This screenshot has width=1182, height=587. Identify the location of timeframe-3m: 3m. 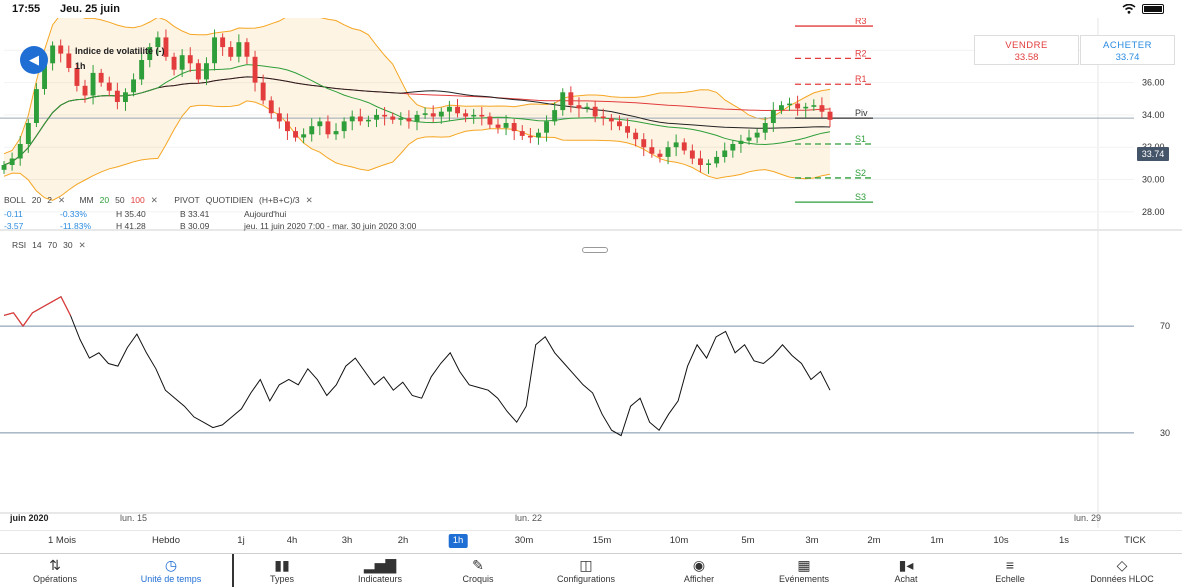
(811, 541).